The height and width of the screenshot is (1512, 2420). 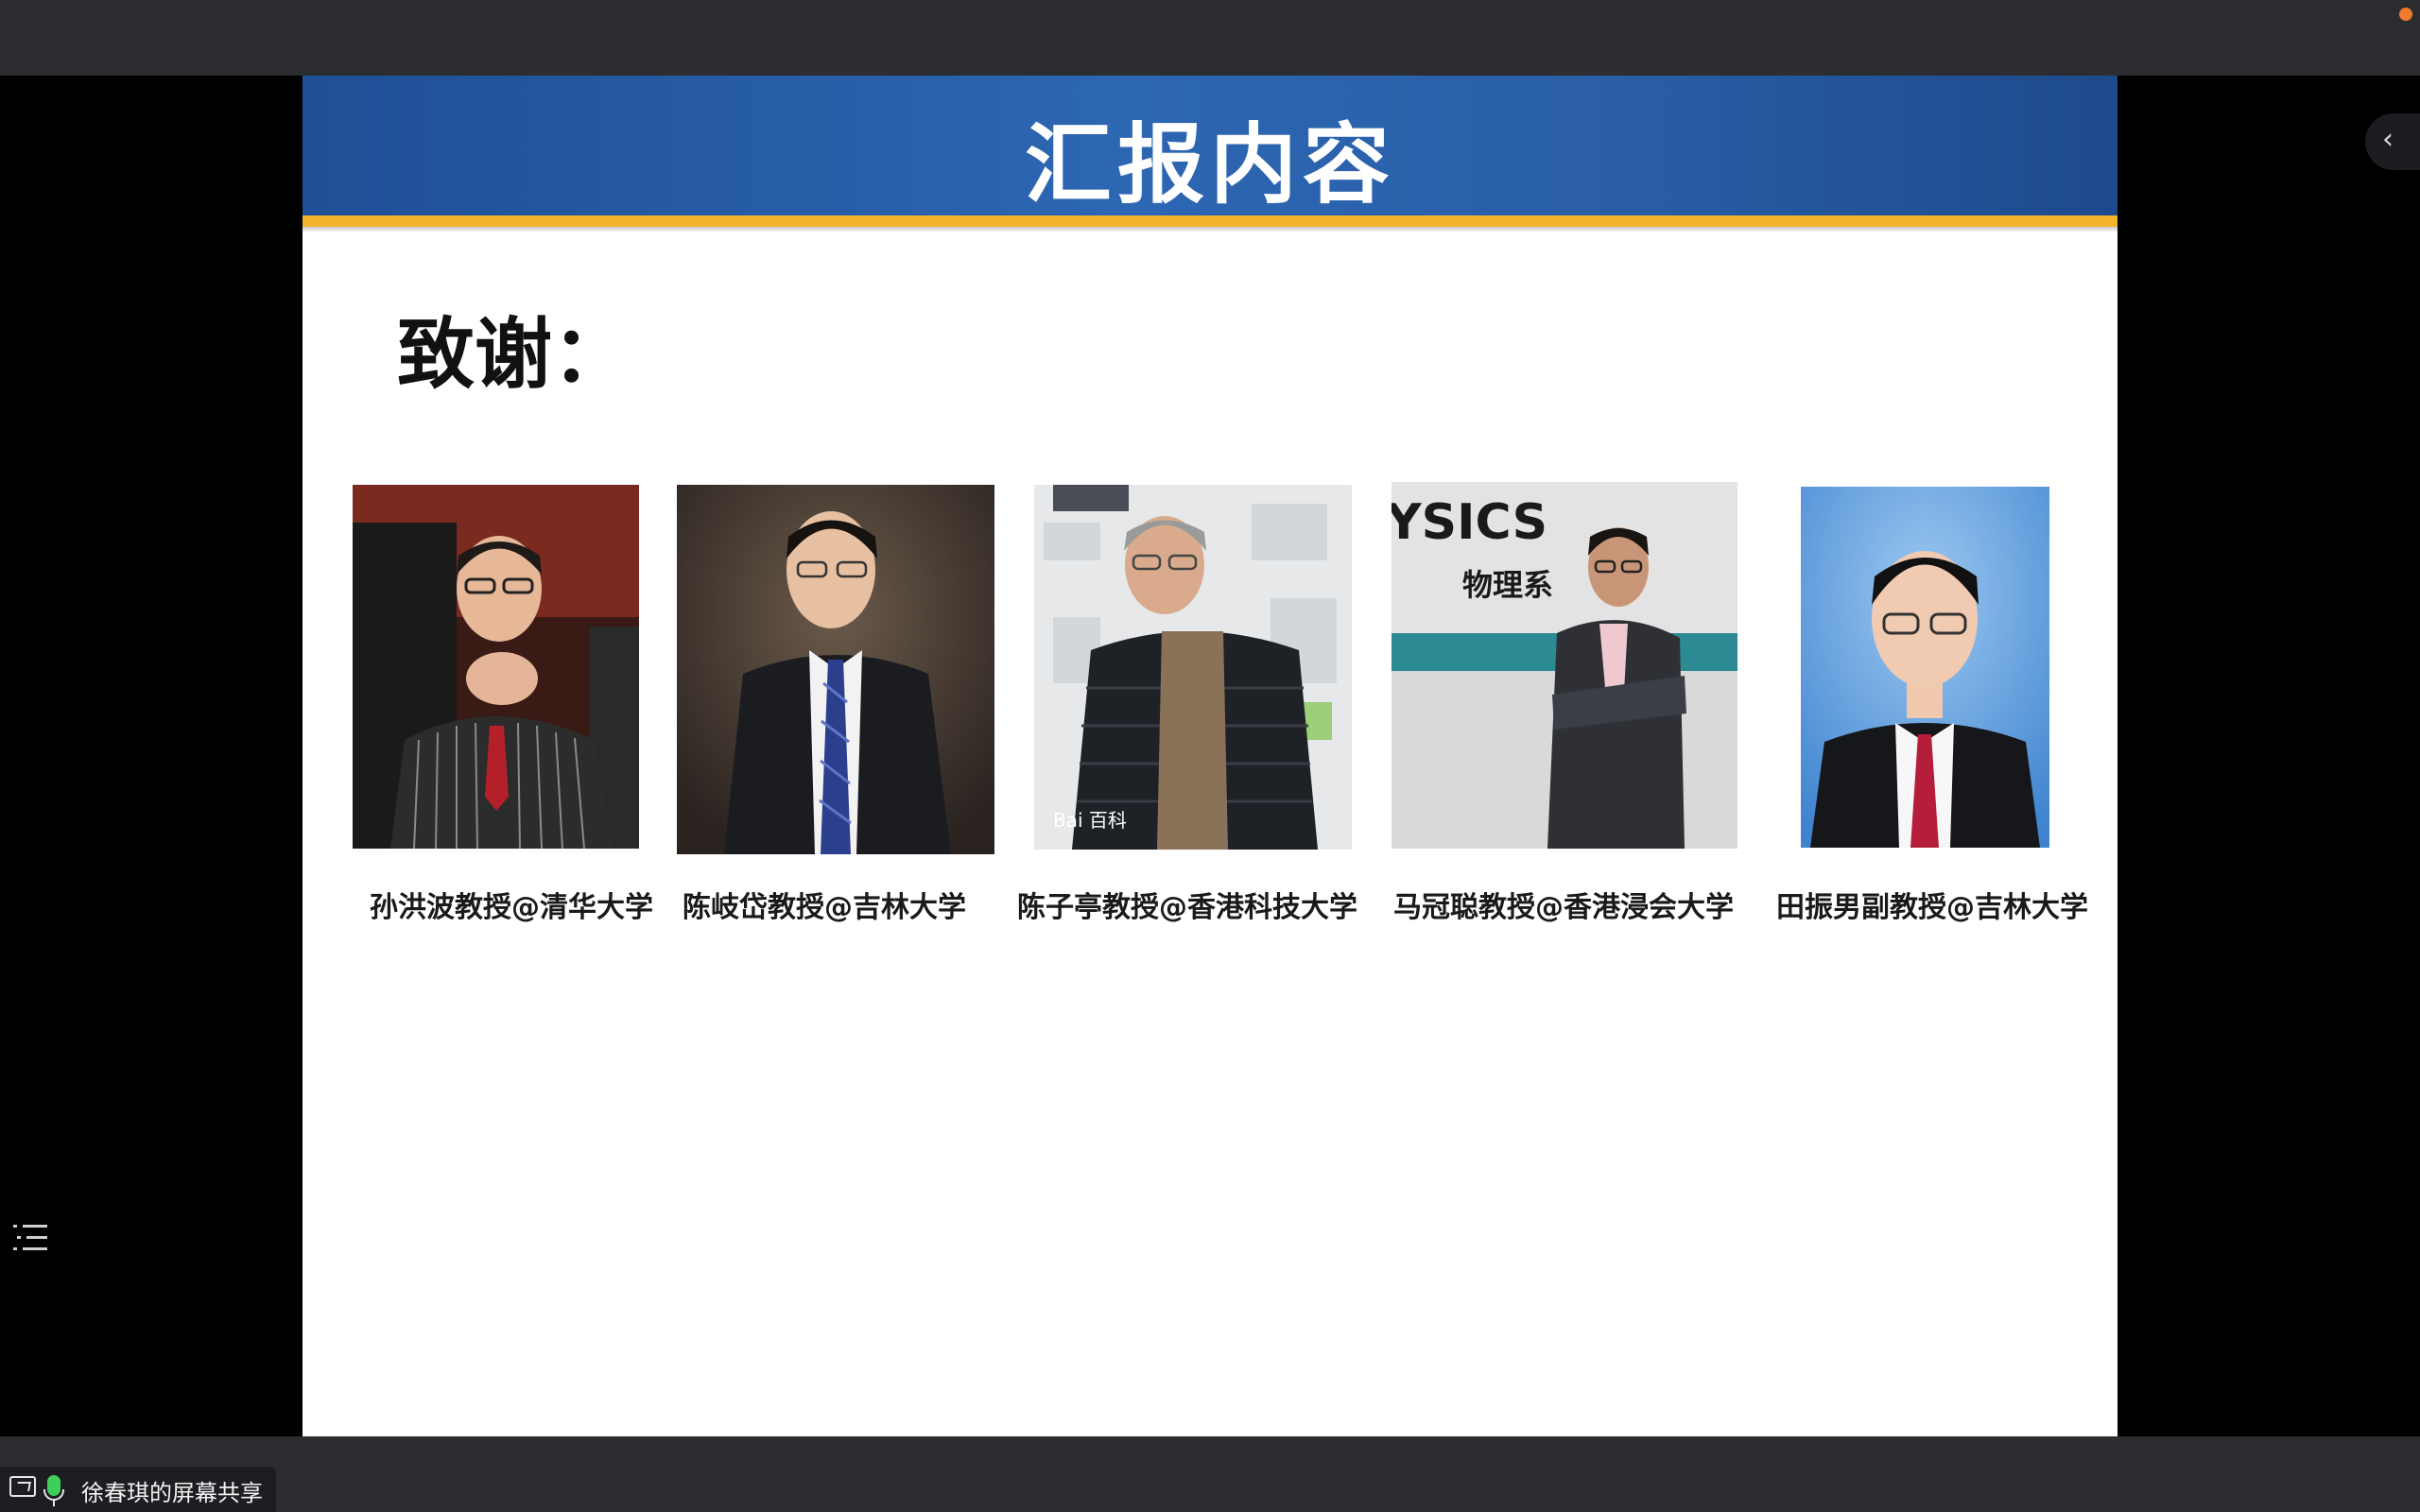 What do you see at coordinates (22, 1486) in the screenshot?
I see `screen-share-icon` at bounding box center [22, 1486].